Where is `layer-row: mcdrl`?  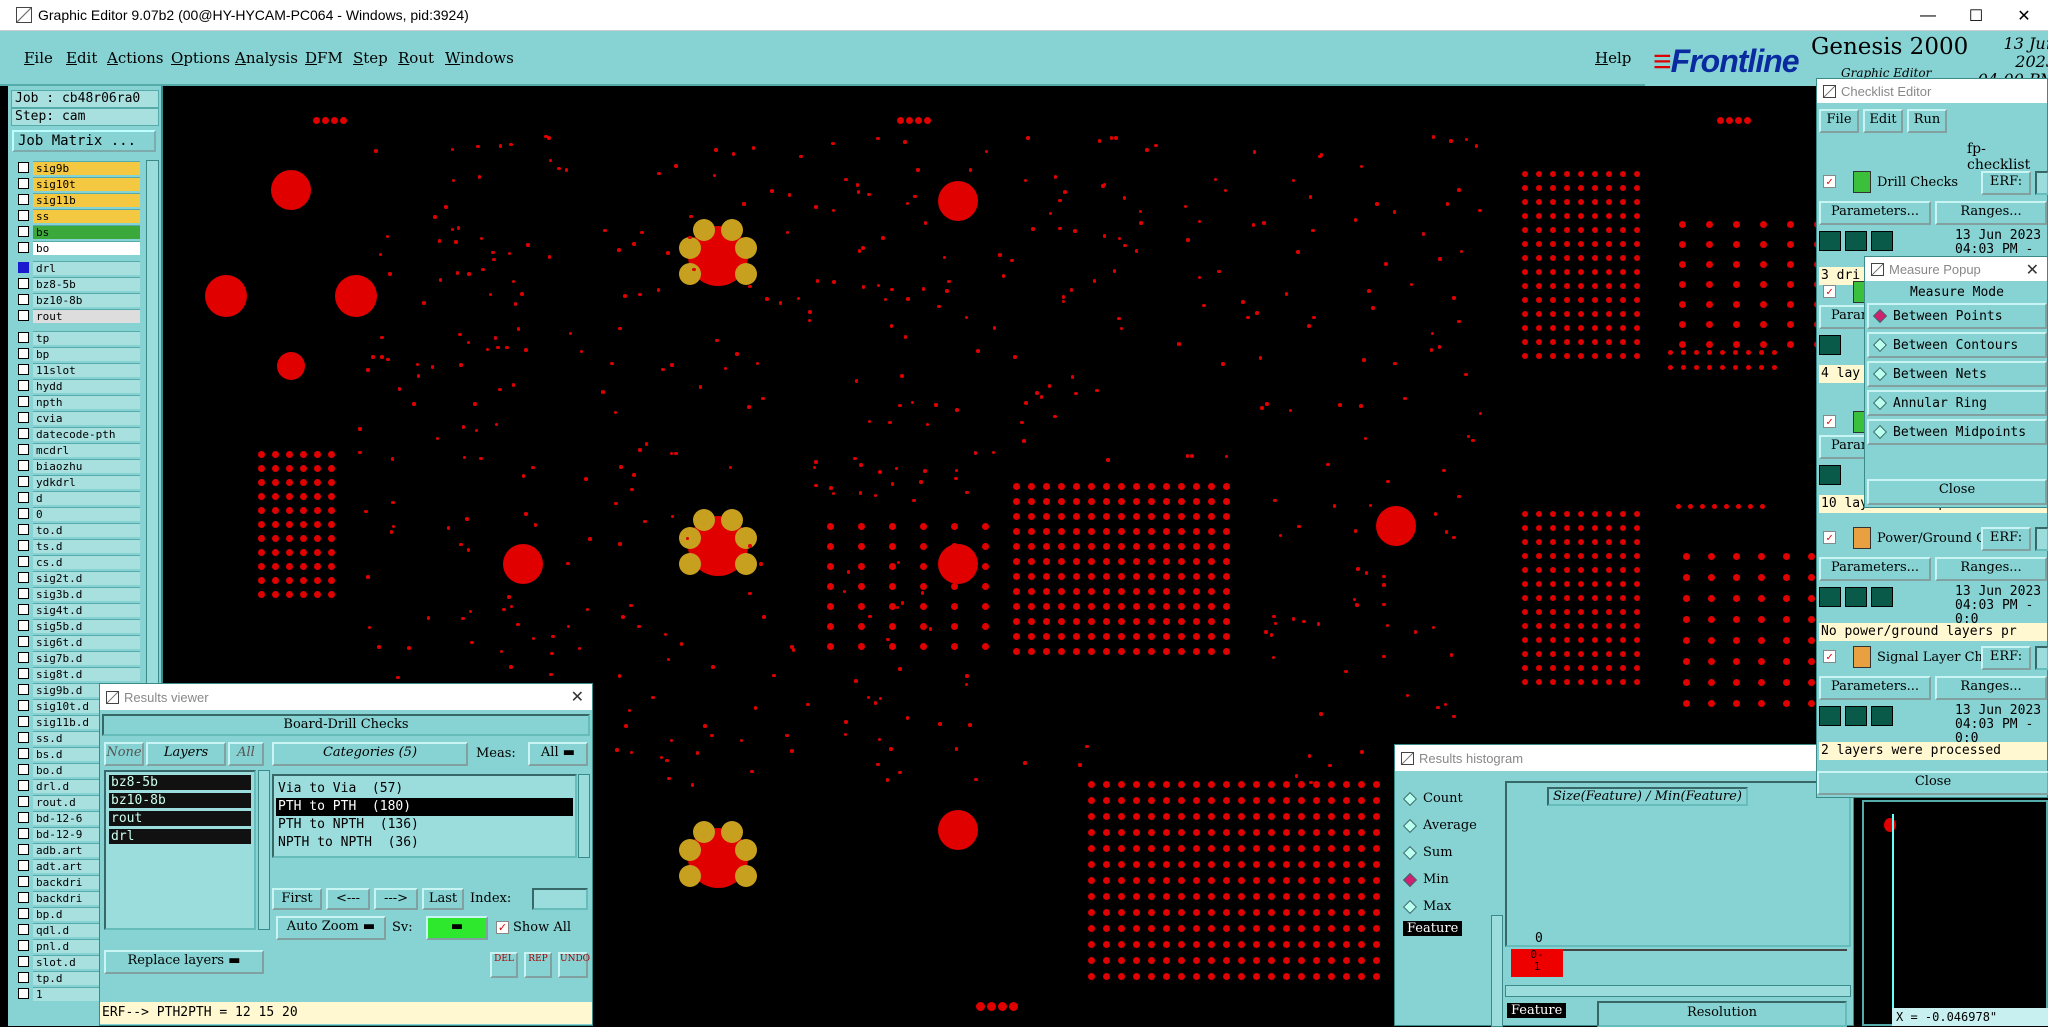 layer-row: mcdrl is located at coordinates (76, 449).